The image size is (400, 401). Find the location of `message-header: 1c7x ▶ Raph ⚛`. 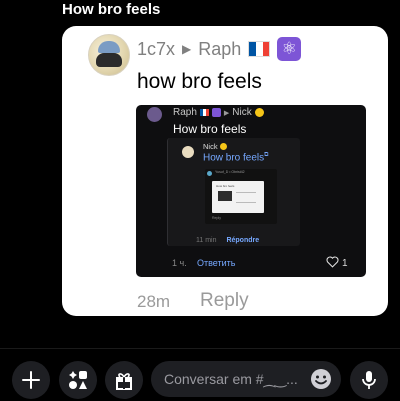

message-header: 1c7x ▶ Raph ⚛ is located at coordinates (219, 49).